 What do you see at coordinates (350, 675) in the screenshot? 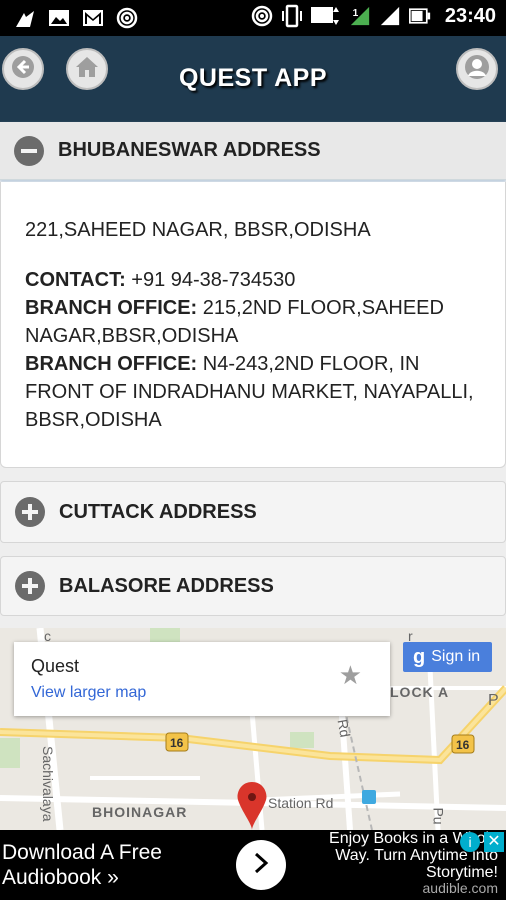
I see `star-icon: ★` at bounding box center [350, 675].